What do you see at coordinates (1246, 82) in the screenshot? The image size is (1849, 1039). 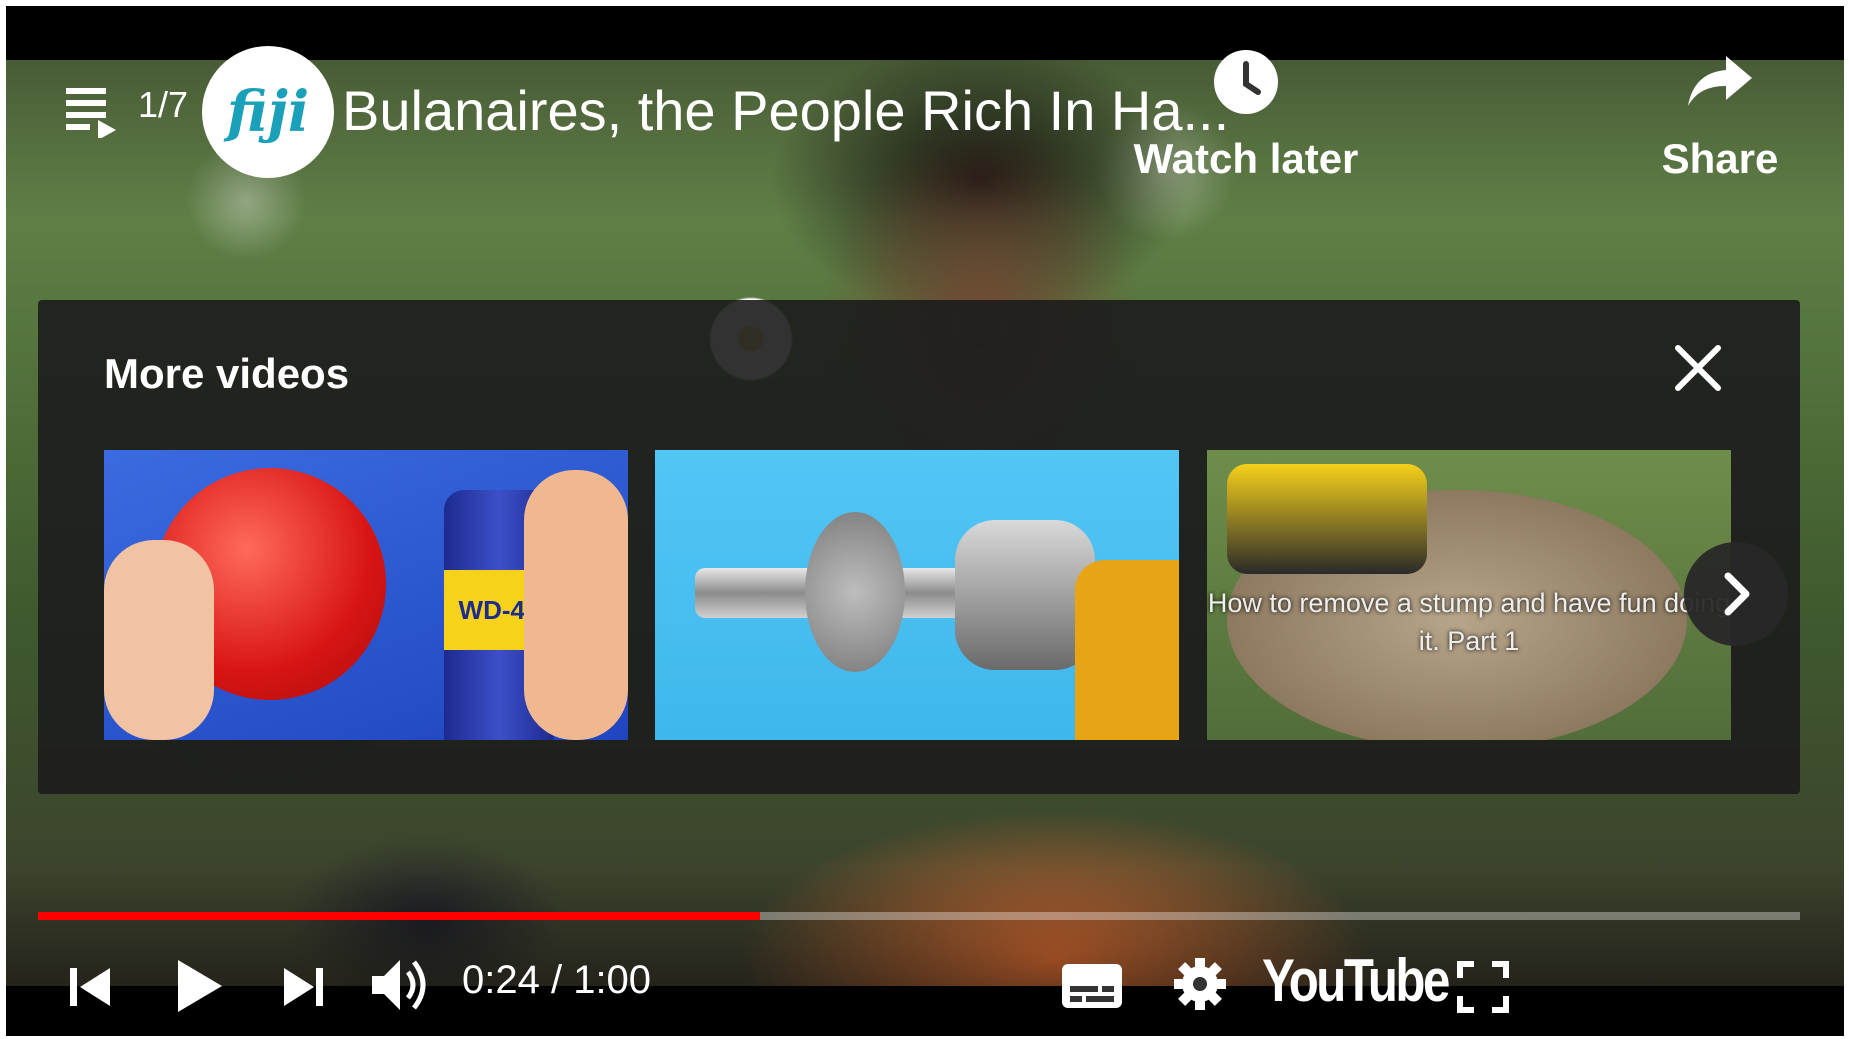 I see `clock-icon` at bounding box center [1246, 82].